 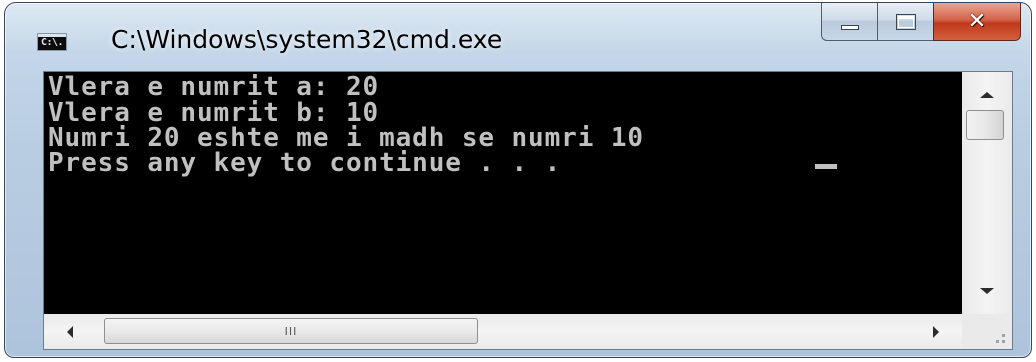 I want to click on command-prompt-icon: C:\., so click(x=52, y=42).